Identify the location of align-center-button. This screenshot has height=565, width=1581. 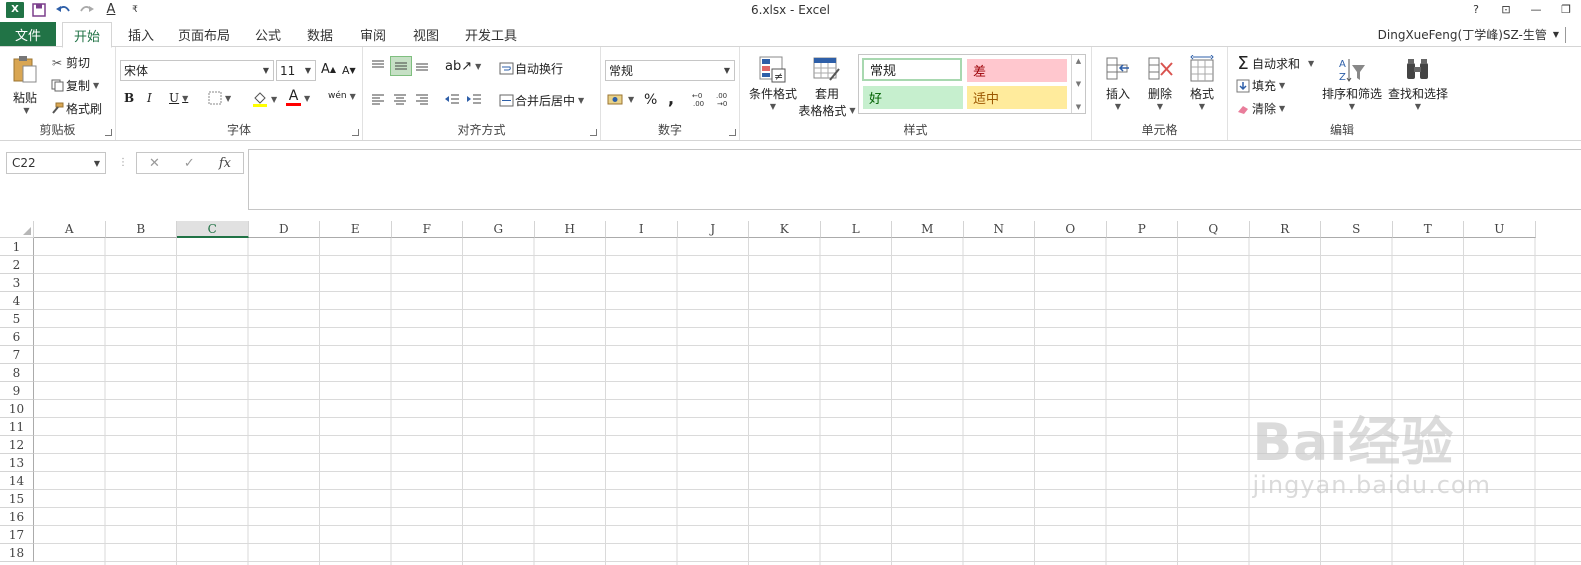
(400, 99).